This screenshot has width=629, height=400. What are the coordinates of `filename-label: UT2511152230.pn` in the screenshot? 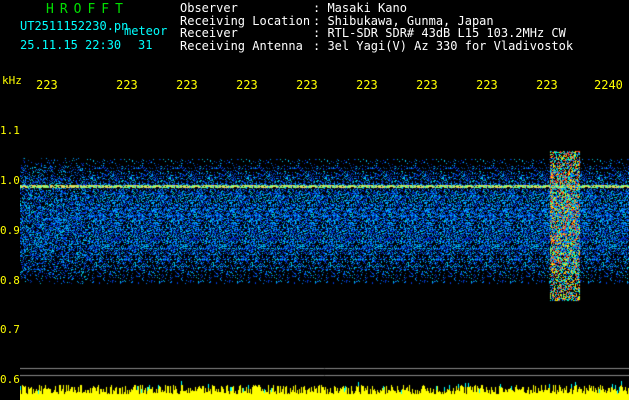 It's located at (74, 26).